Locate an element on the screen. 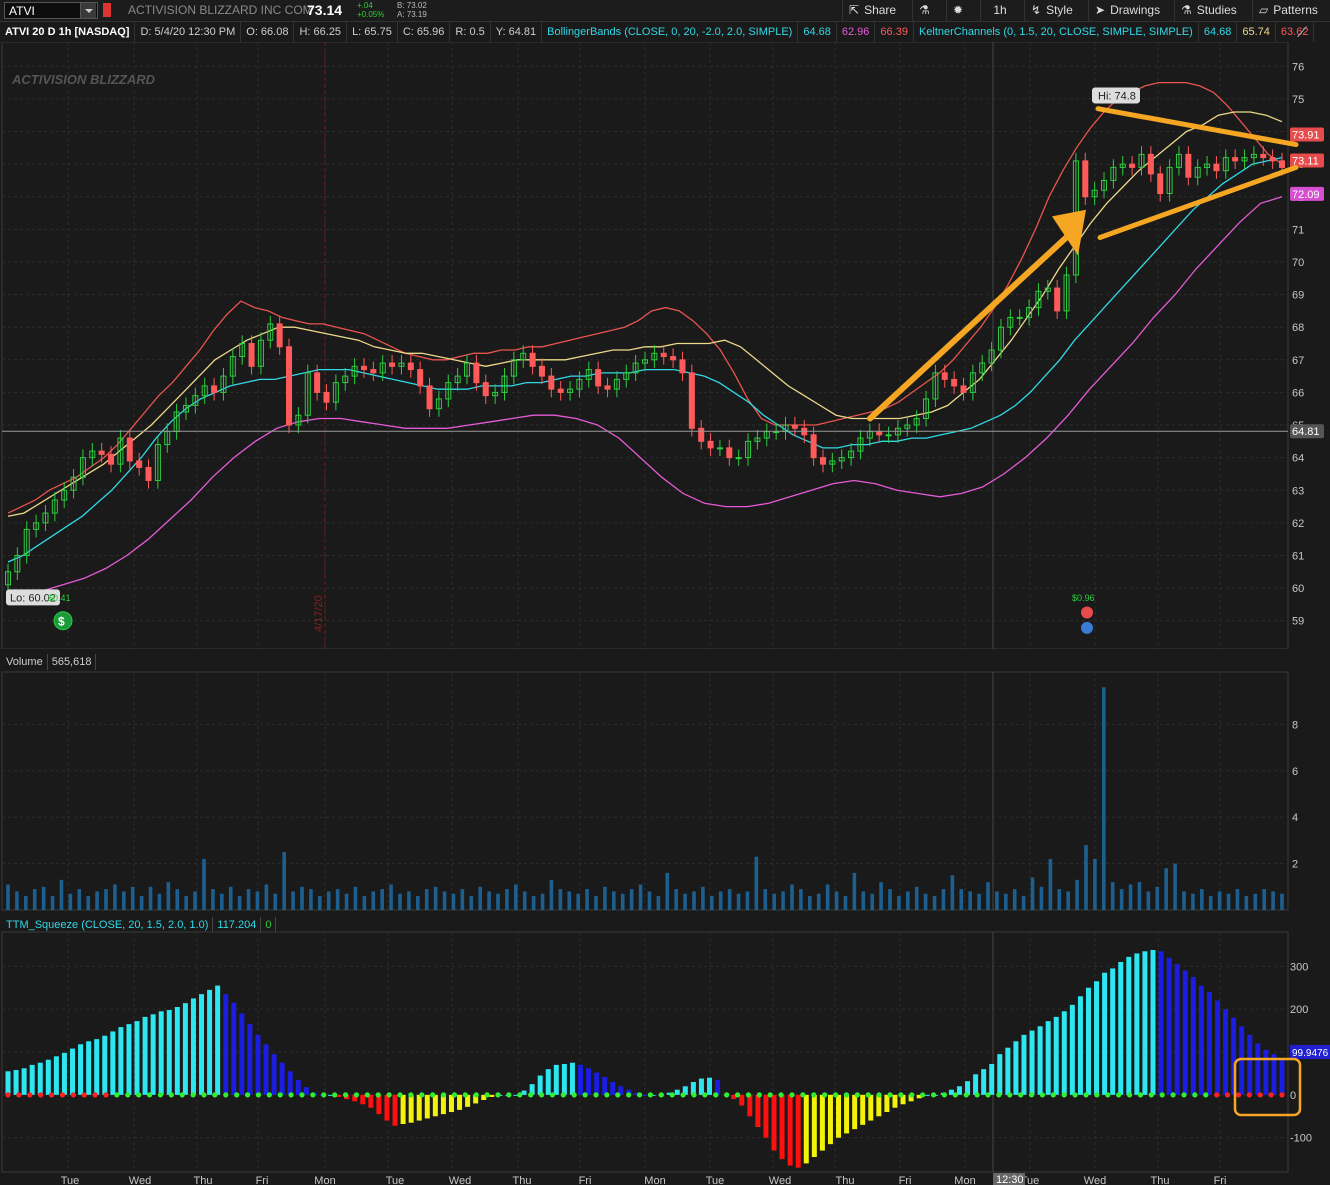  share-button: ⇱ Share is located at coordinates (872, 10).